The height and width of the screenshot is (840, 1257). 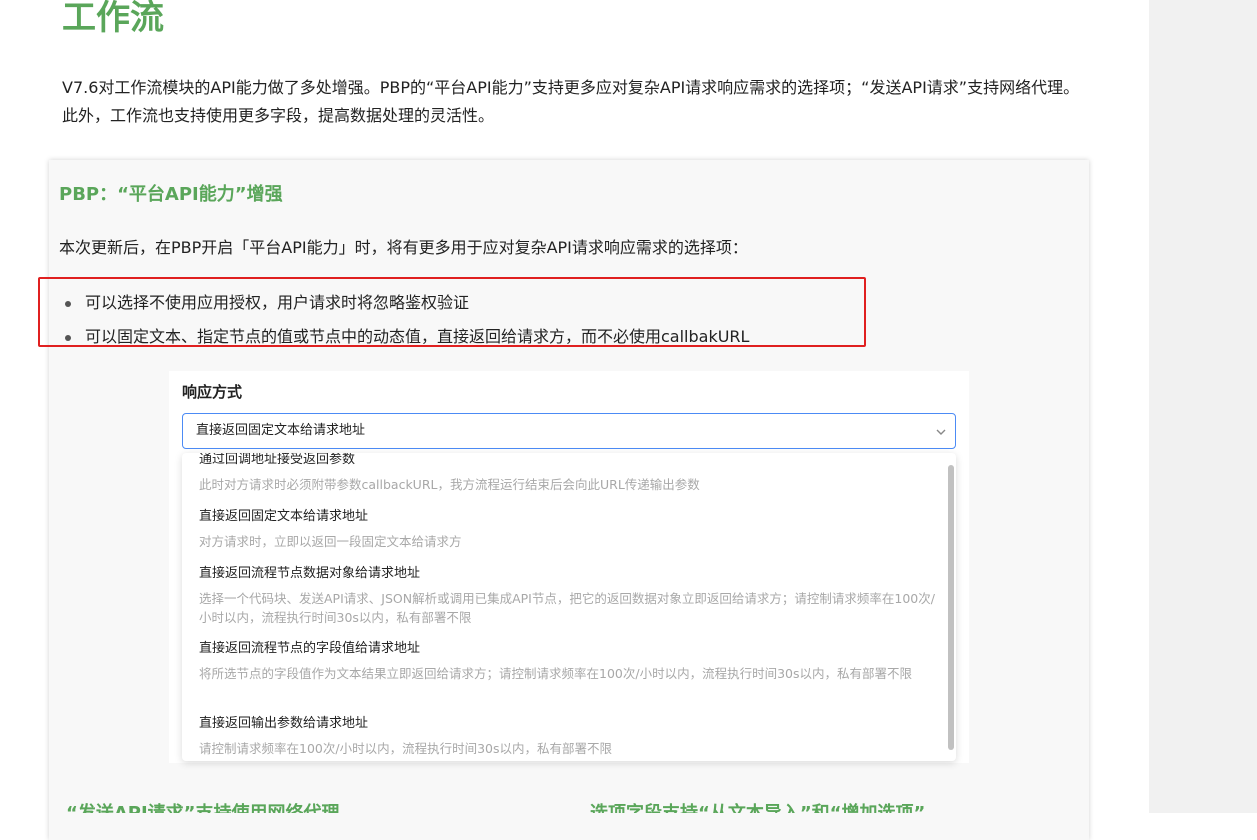 I want to click on response-mode-label: 响应方式, so click(x=212, y=392).